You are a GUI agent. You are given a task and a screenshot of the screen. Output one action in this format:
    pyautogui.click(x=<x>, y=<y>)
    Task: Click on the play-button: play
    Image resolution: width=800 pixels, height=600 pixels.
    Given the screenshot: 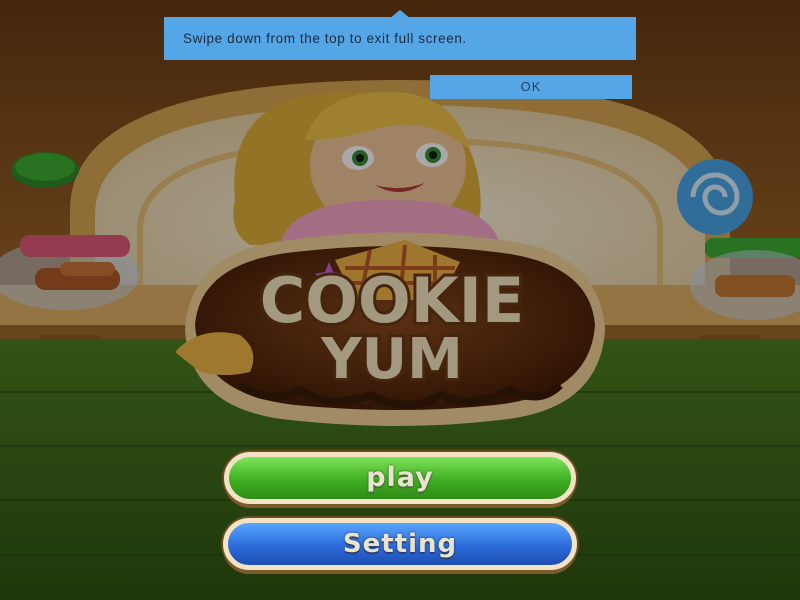 What is the action you would take?
    pyautogui.click(x=400, y=478)
    